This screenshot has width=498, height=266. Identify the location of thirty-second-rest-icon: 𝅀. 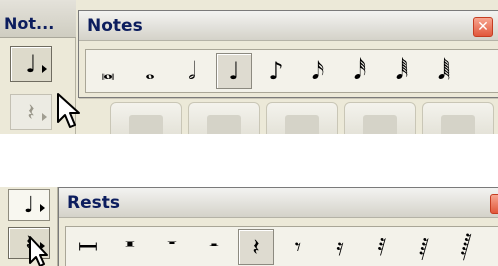
(382, 247).